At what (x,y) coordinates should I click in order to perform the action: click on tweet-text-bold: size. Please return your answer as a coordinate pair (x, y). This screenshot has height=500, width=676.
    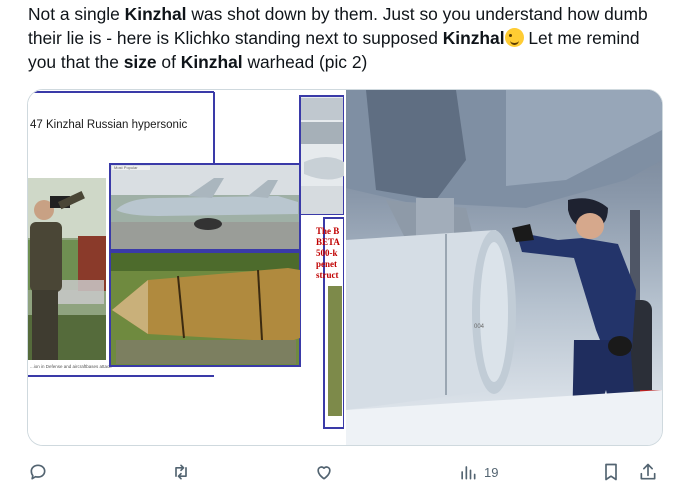
    Looking at the image, I should click on (140, 62).